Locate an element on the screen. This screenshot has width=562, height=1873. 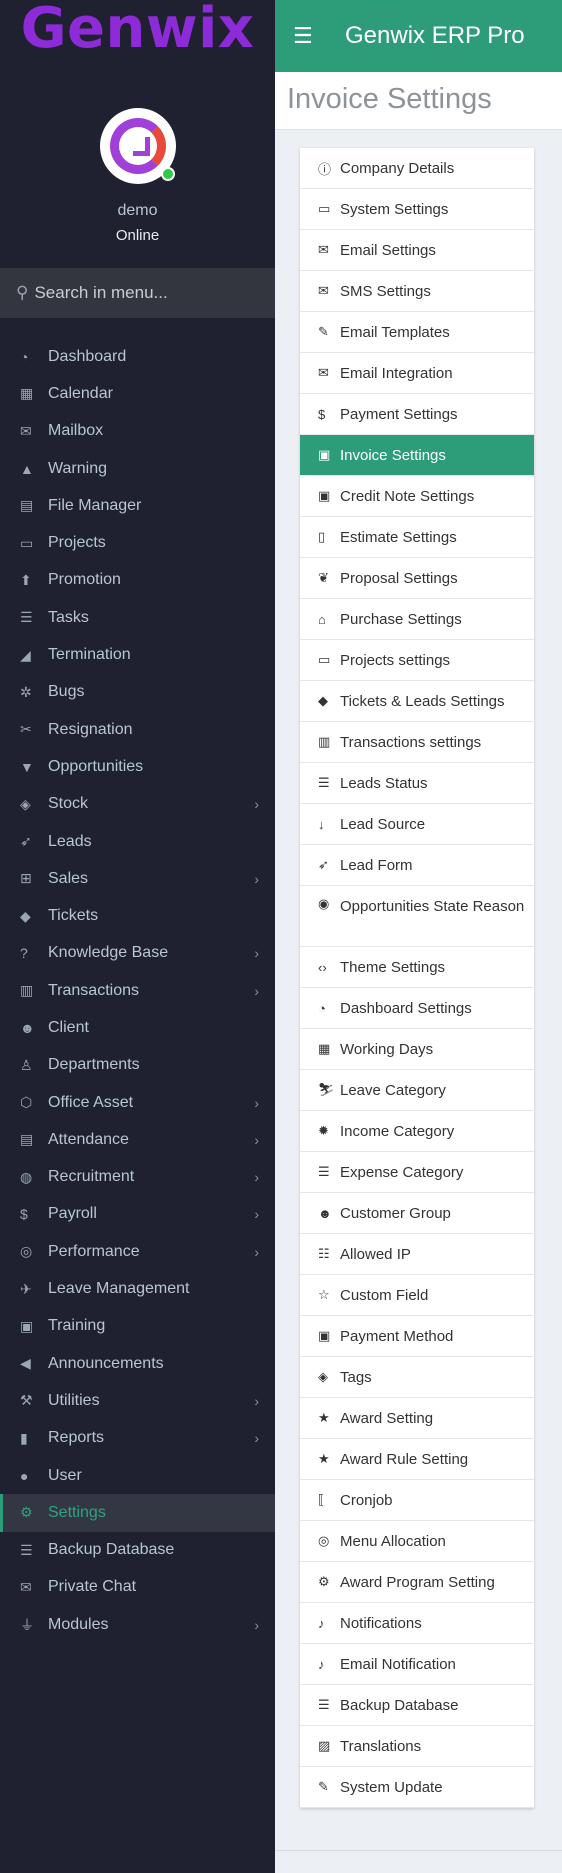
logo: Genwix is located at coordinates (137, 36).